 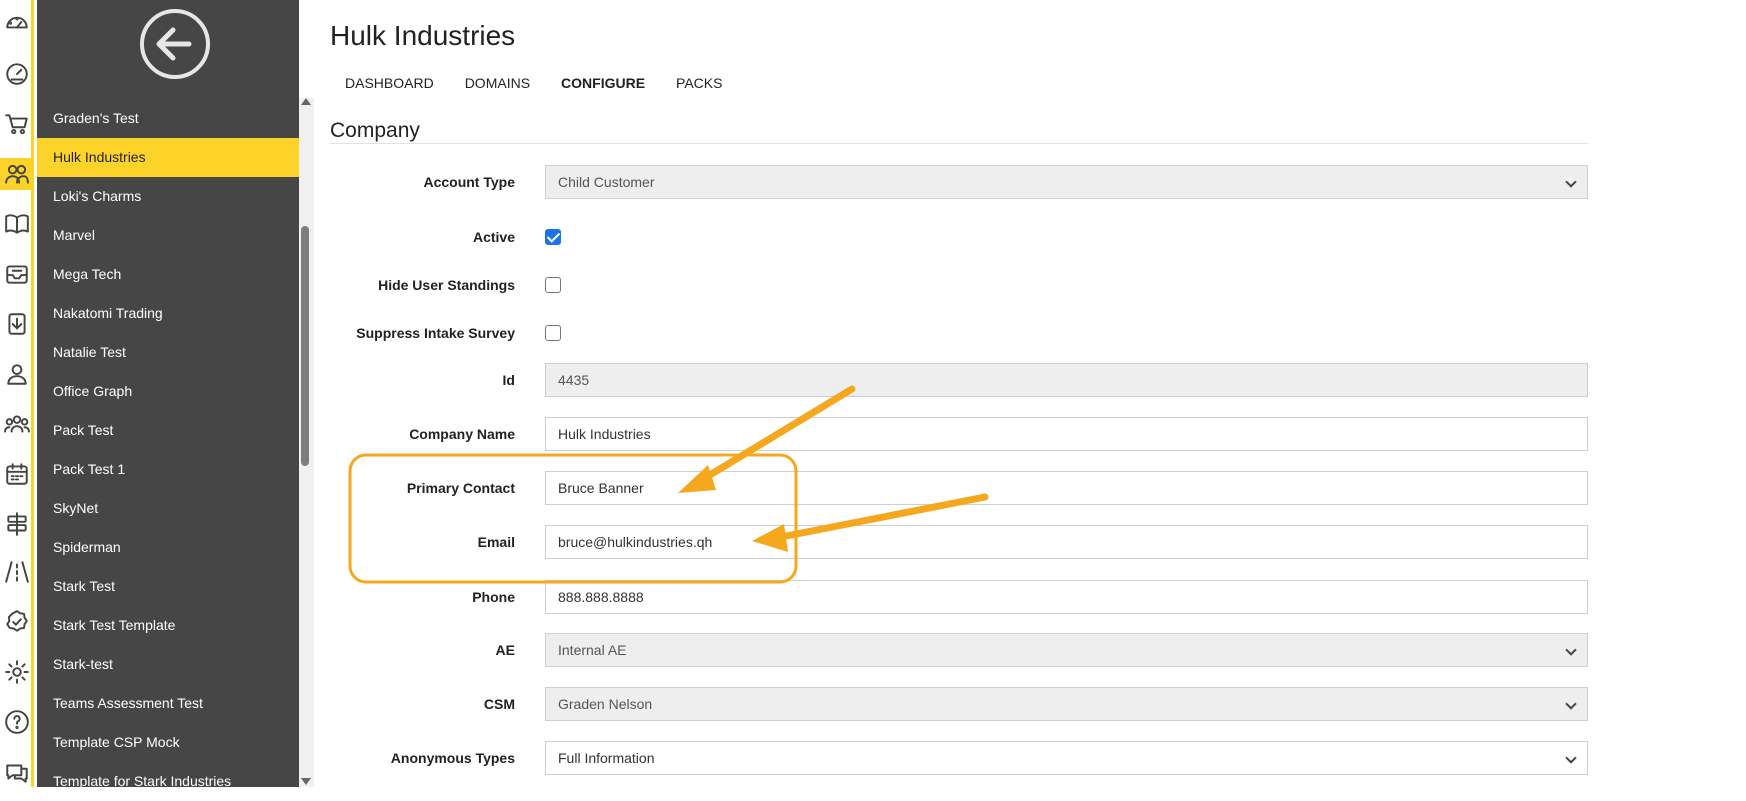 I want to click on inbox-icon, so click(x=17, y=274).